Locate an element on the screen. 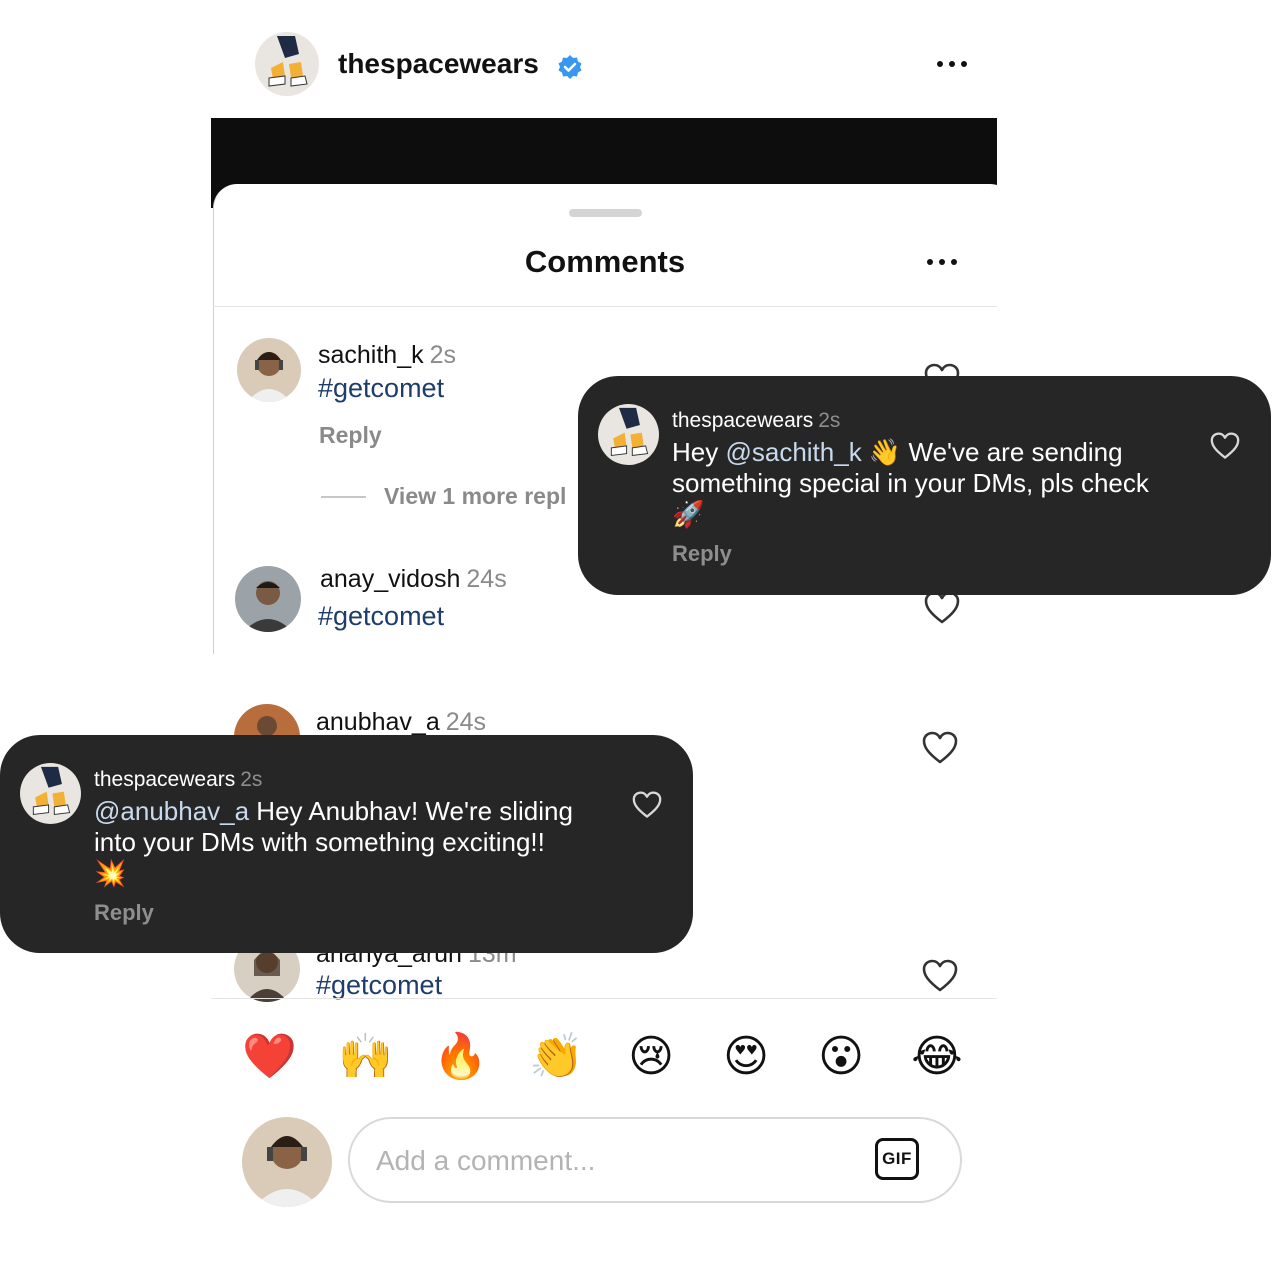 Image resolution: width=1272 pixels, height=1287 pixels. emoji-tears-of-joy: 😂 is located at coordinates (937, 1057).